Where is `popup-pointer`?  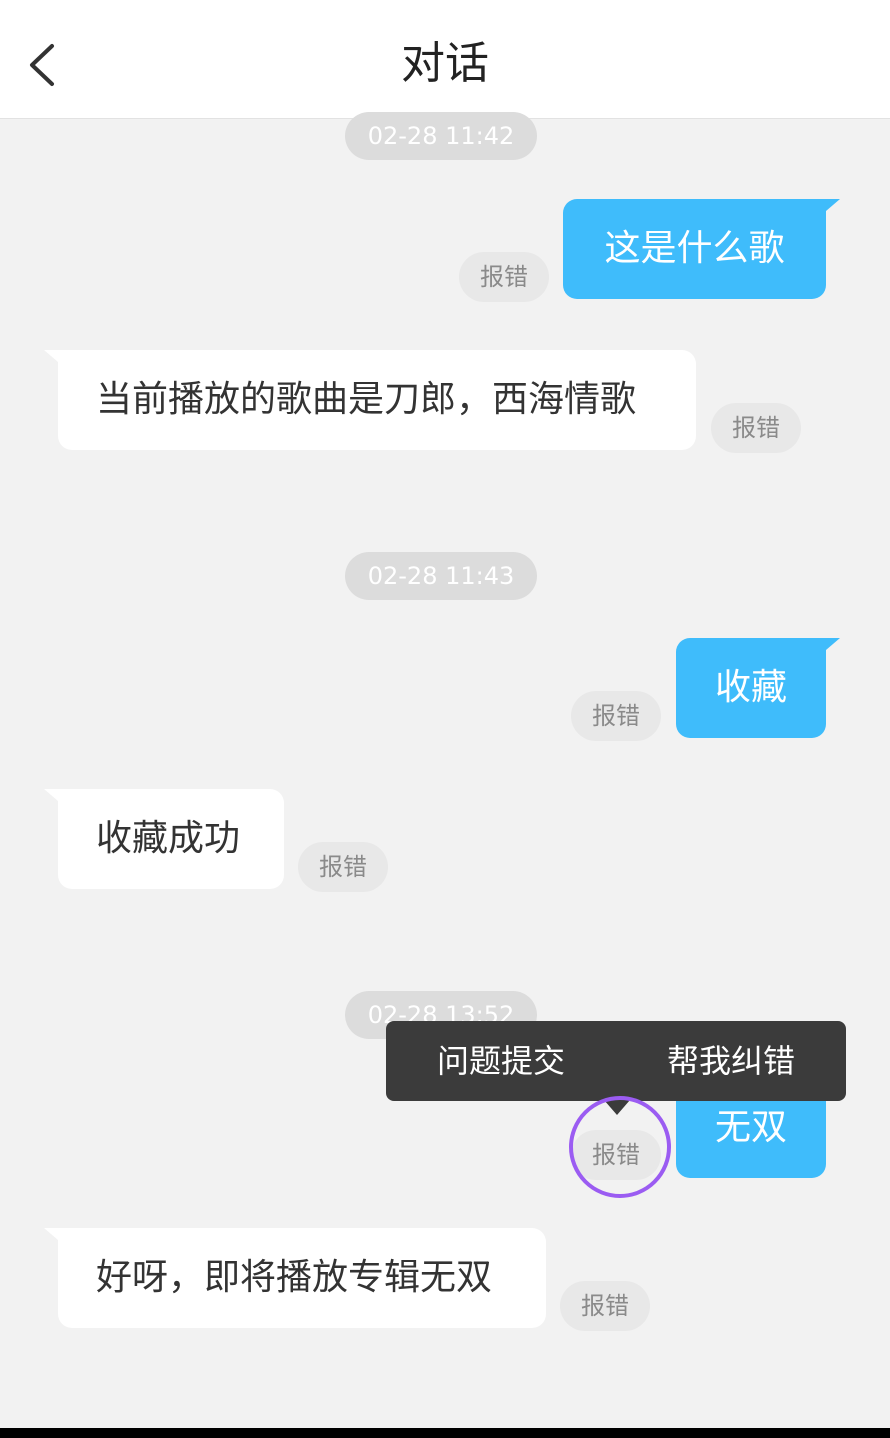 popup-pointer is located at coordinates (617, 1107).